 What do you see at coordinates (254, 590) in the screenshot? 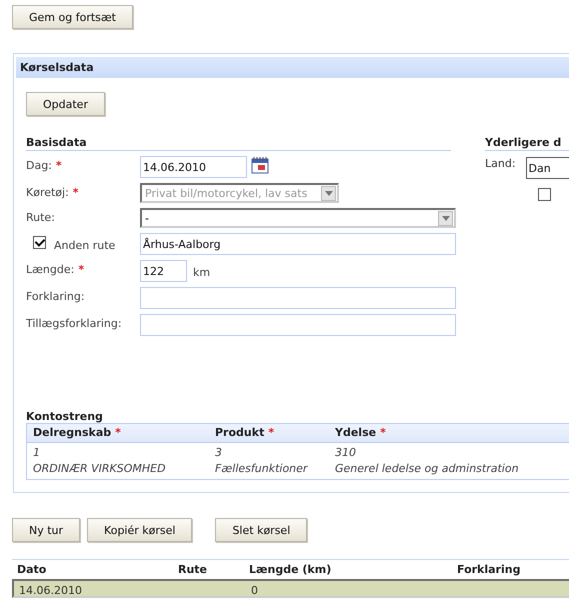
I see `table-cell: 0` at bounding box center [254, 590].